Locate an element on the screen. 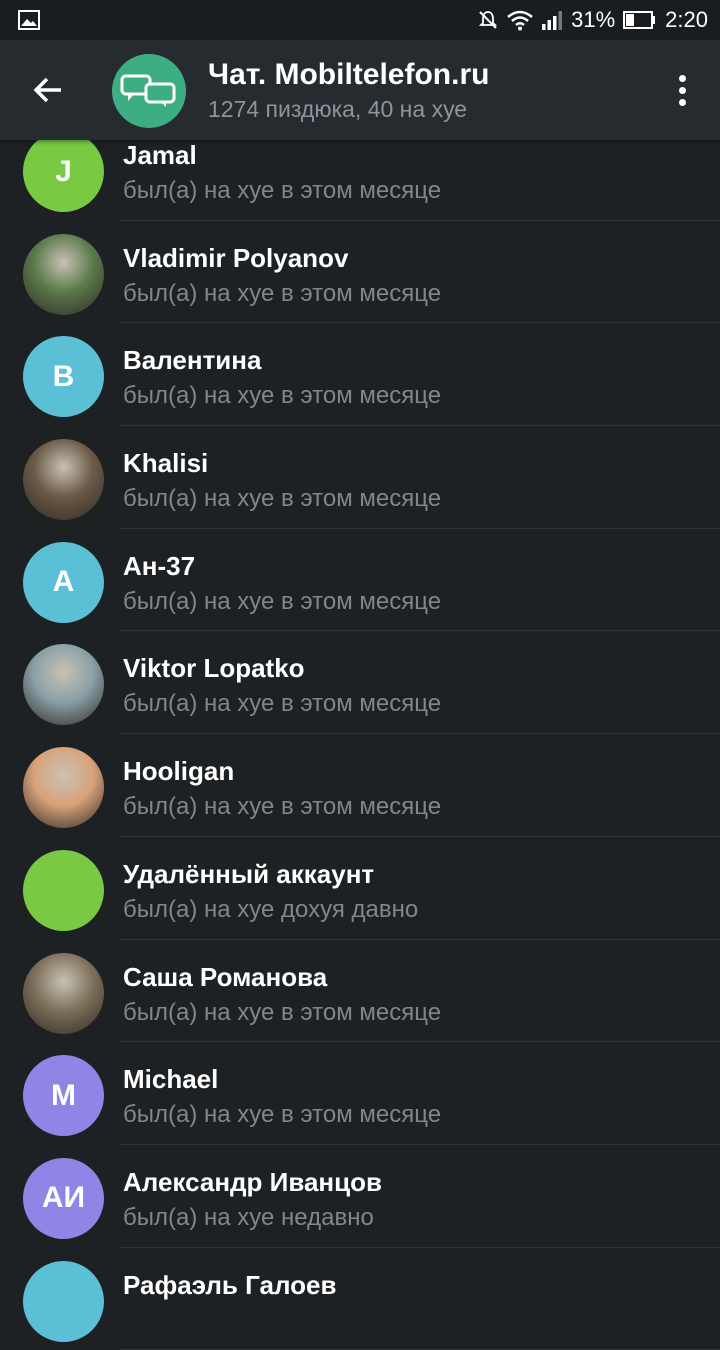 The height and width of the screenshot is (1350, 720). member-initials: M is located at coordinates (63, 1095).